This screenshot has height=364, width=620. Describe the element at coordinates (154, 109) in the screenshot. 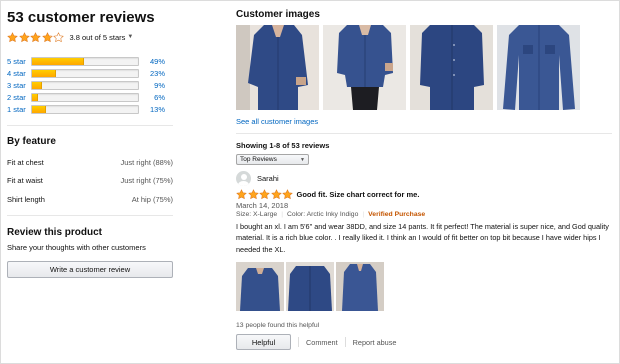

I see `histogram-percent: 13%` at that location.